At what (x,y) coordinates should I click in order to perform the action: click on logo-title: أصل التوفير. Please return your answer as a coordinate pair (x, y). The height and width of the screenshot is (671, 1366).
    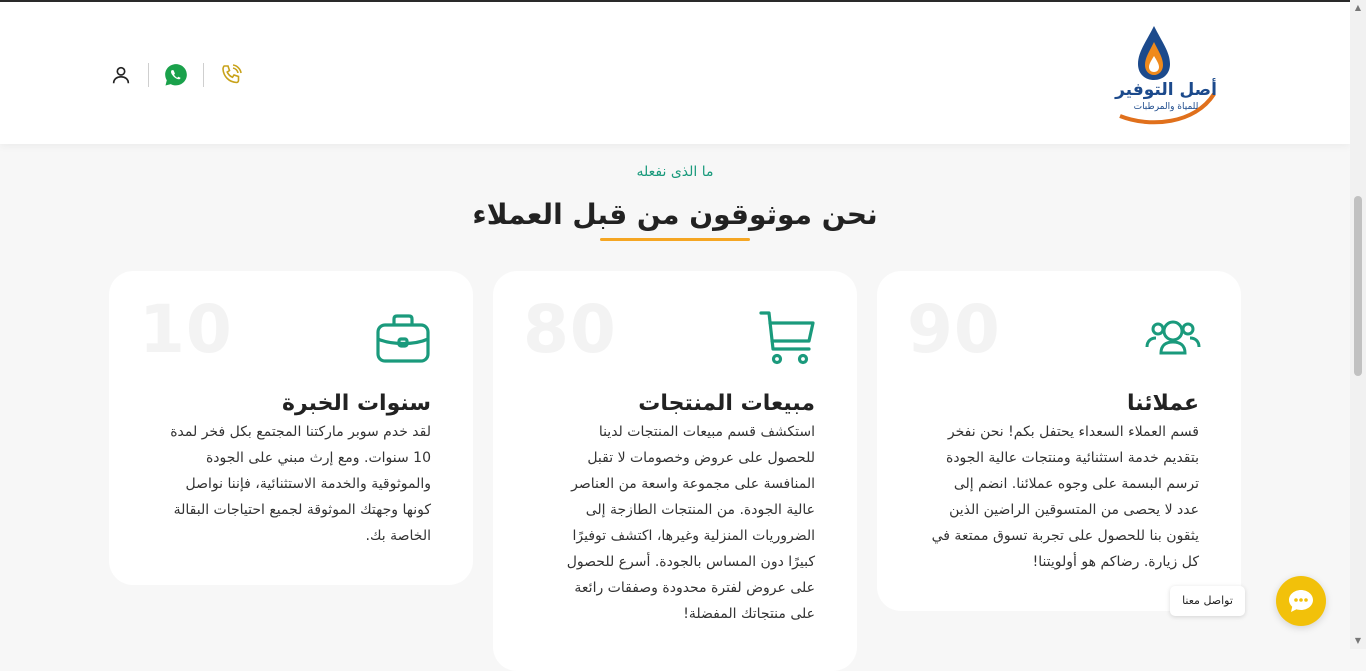
    Looking at the image, I should click on (1166, 90).